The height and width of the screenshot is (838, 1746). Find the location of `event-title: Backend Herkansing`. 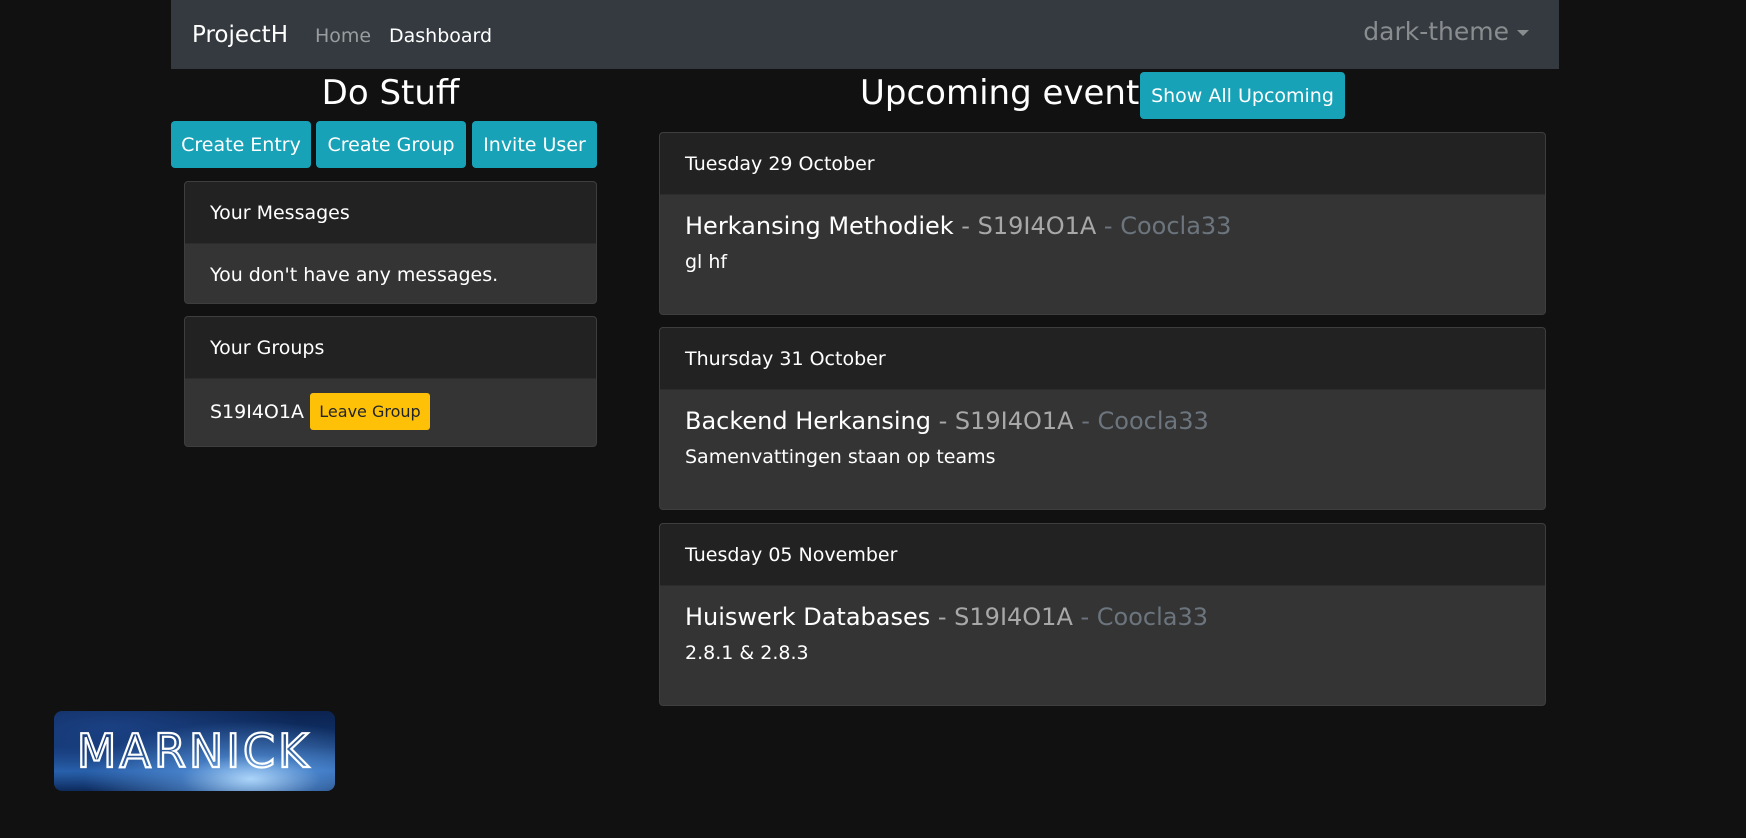

event-title: Backend Herkansing is located at coordinates (808, 421).